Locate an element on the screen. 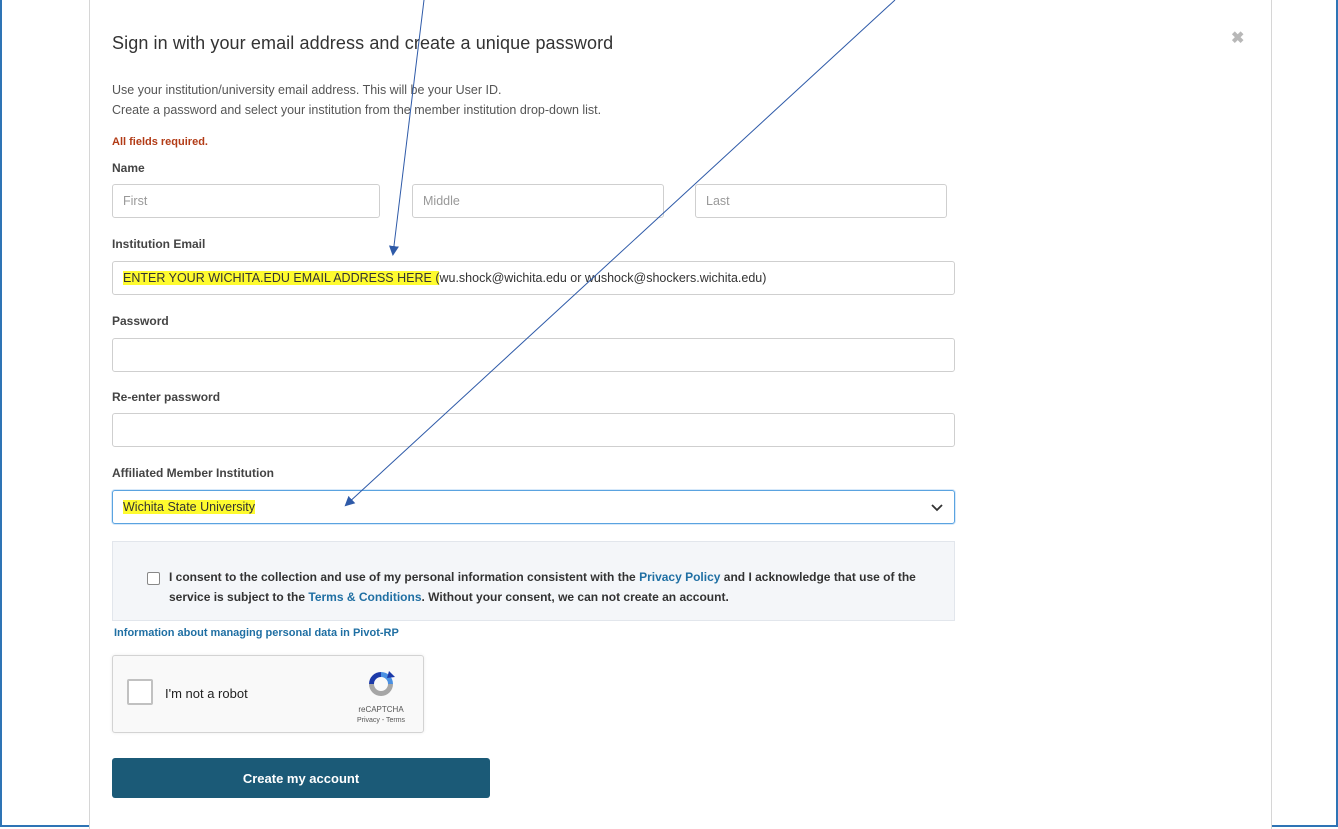  consent-checkbox is located at coordinates (153, 578).